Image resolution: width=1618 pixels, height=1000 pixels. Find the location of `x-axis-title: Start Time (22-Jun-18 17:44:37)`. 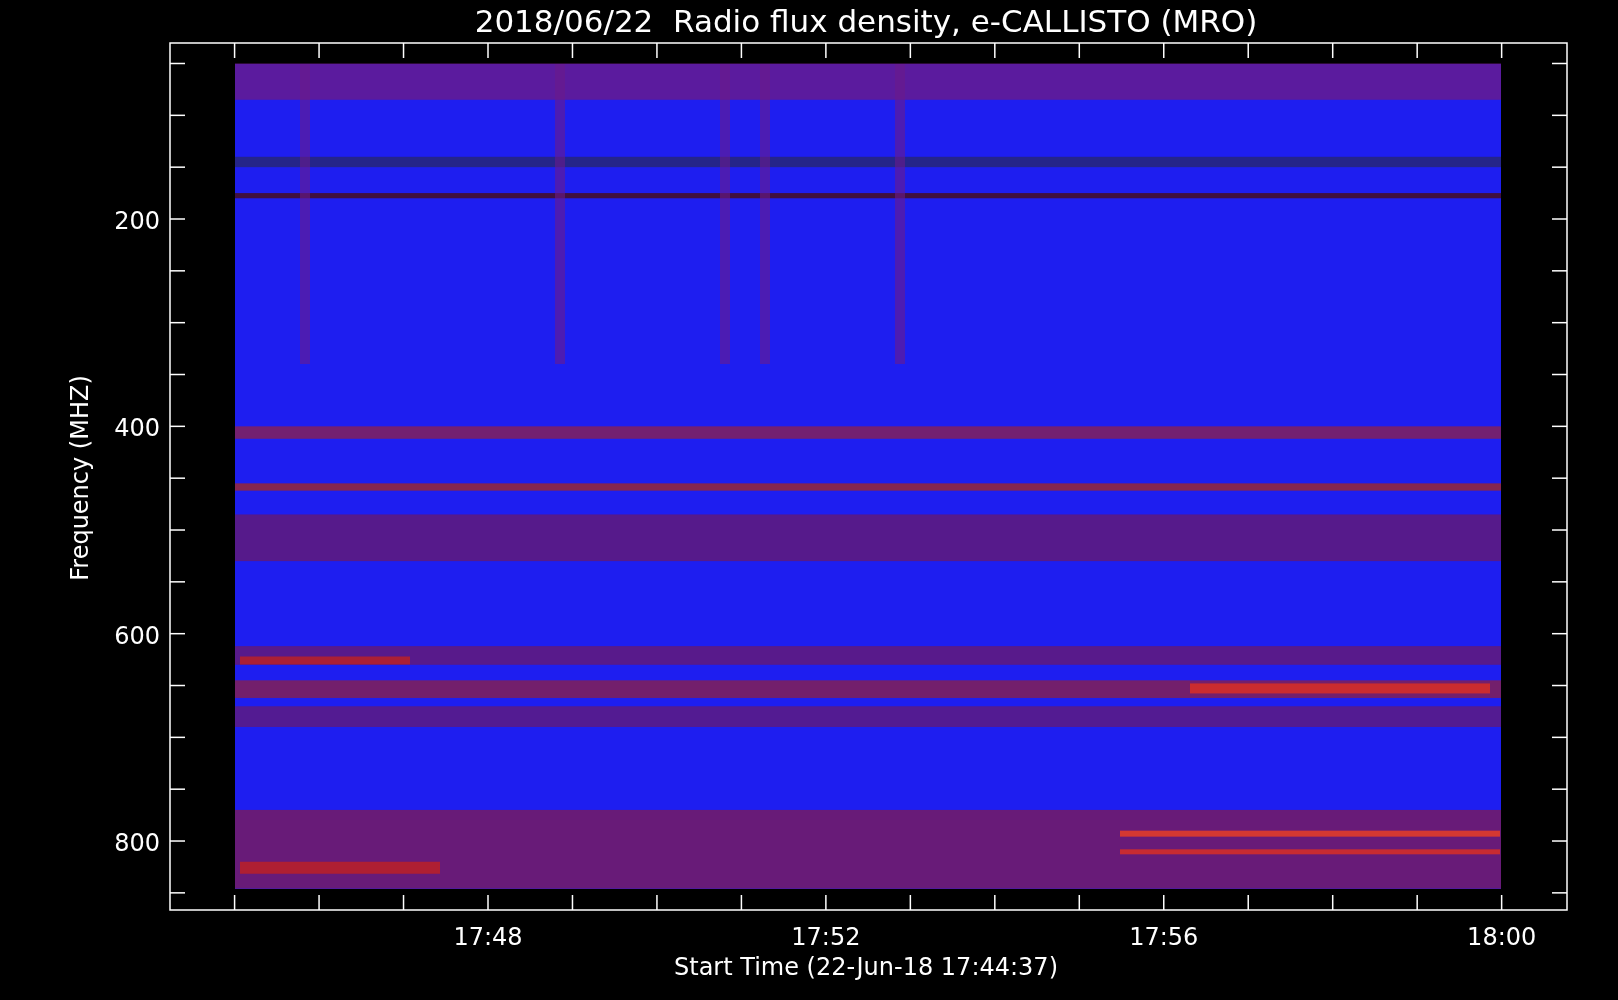

x-axis-title: Start Time (22-Jun-18 17:44:37) is located at coordinates (866, 967).